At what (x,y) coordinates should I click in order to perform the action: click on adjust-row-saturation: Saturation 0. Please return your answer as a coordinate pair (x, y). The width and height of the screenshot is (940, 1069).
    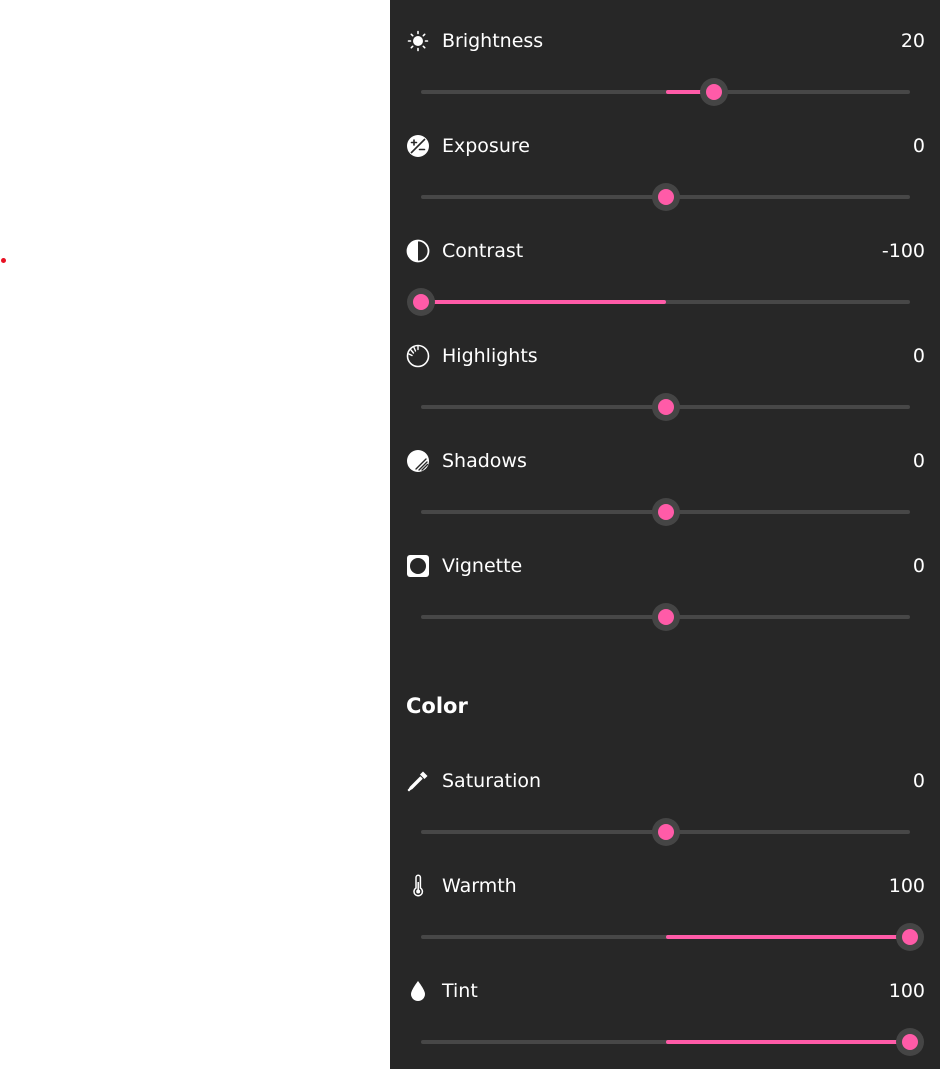
    Looking at the image, I should click on (665, 793).